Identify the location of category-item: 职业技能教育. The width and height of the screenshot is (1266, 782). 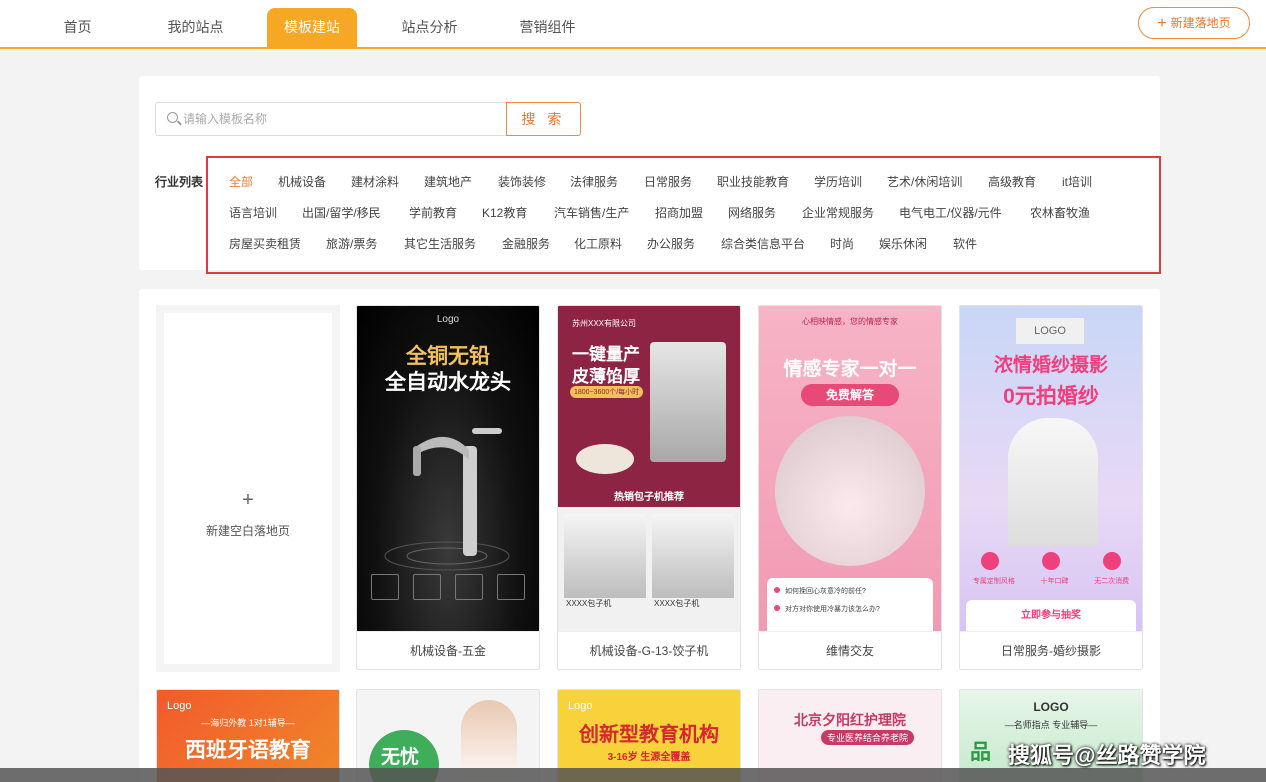
(753, 181).